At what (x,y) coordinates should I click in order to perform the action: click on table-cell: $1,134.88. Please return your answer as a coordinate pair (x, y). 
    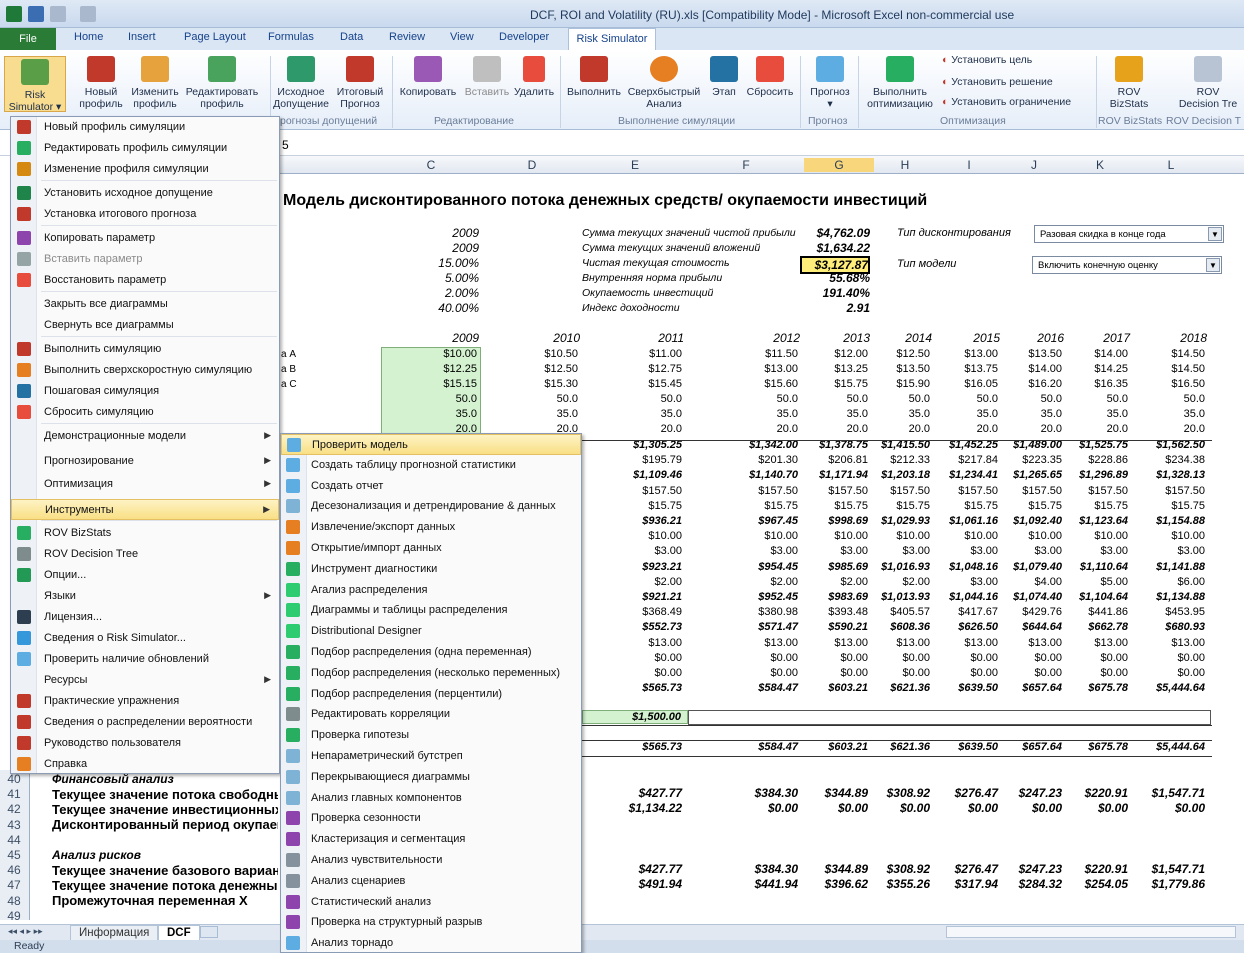
    Looking at the image, I should click on (1168, 597).